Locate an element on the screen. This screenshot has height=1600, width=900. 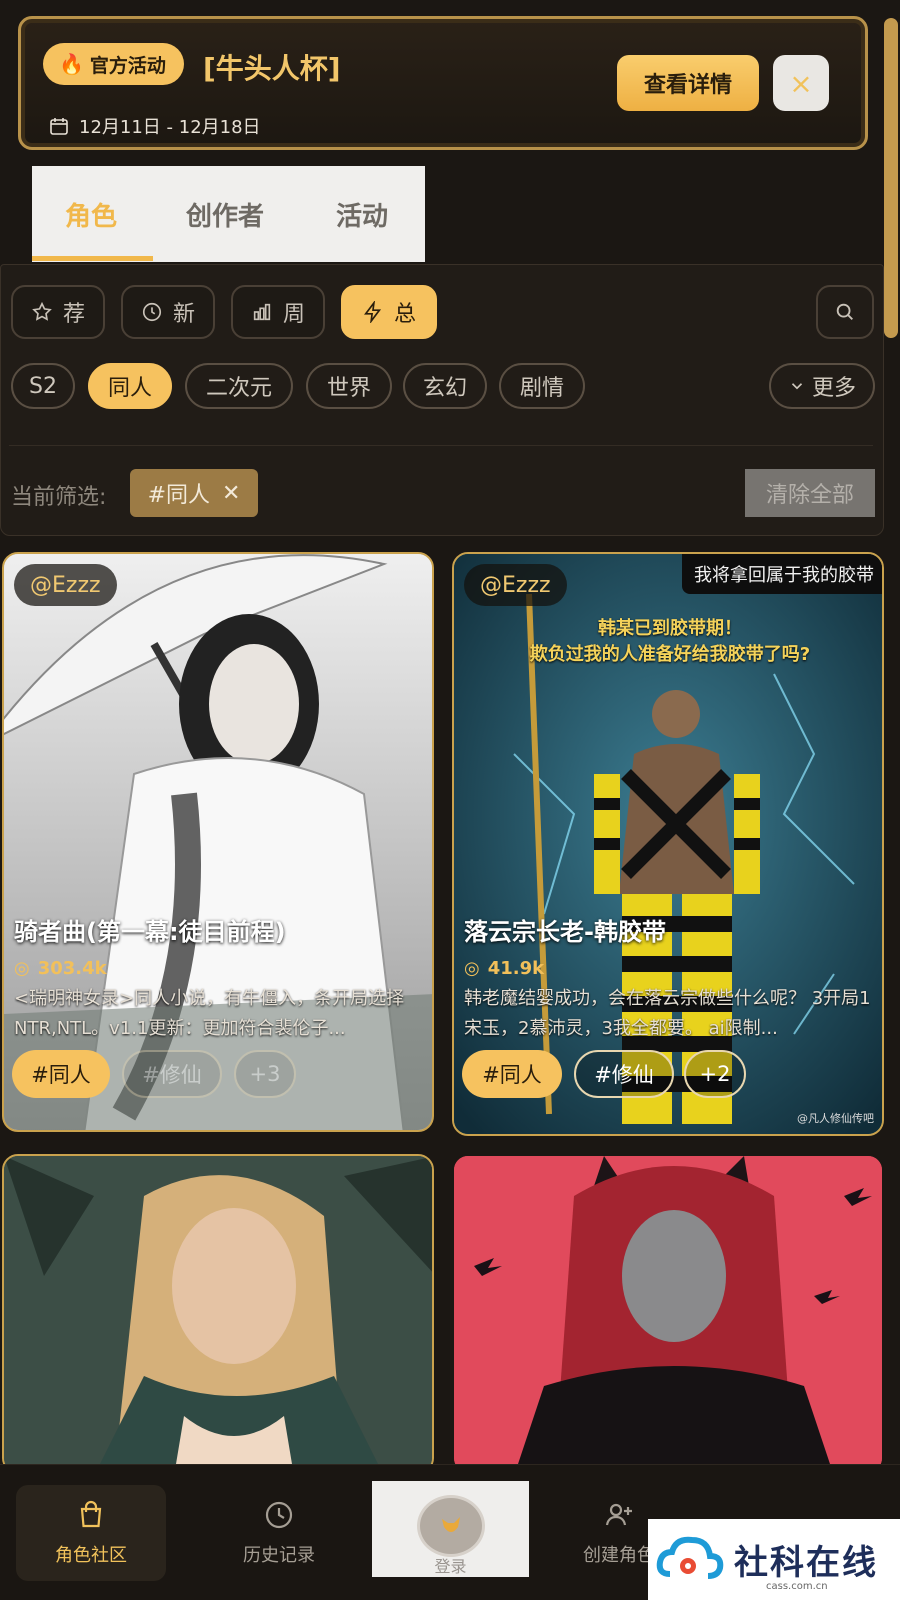
current-filter-label: 当前筛选: is located at coordinates (59, 497).